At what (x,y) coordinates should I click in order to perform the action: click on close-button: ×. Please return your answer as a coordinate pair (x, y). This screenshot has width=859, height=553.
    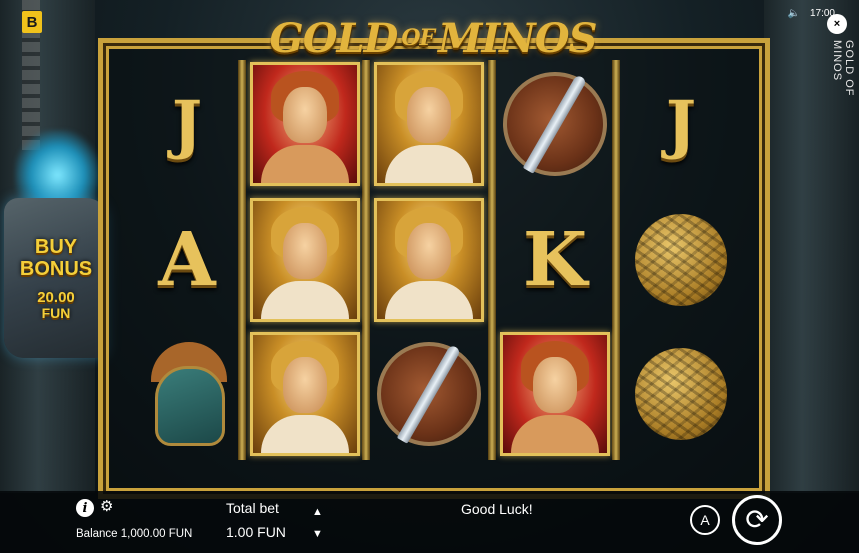
    Looking at the image, I should click on (837, 24).